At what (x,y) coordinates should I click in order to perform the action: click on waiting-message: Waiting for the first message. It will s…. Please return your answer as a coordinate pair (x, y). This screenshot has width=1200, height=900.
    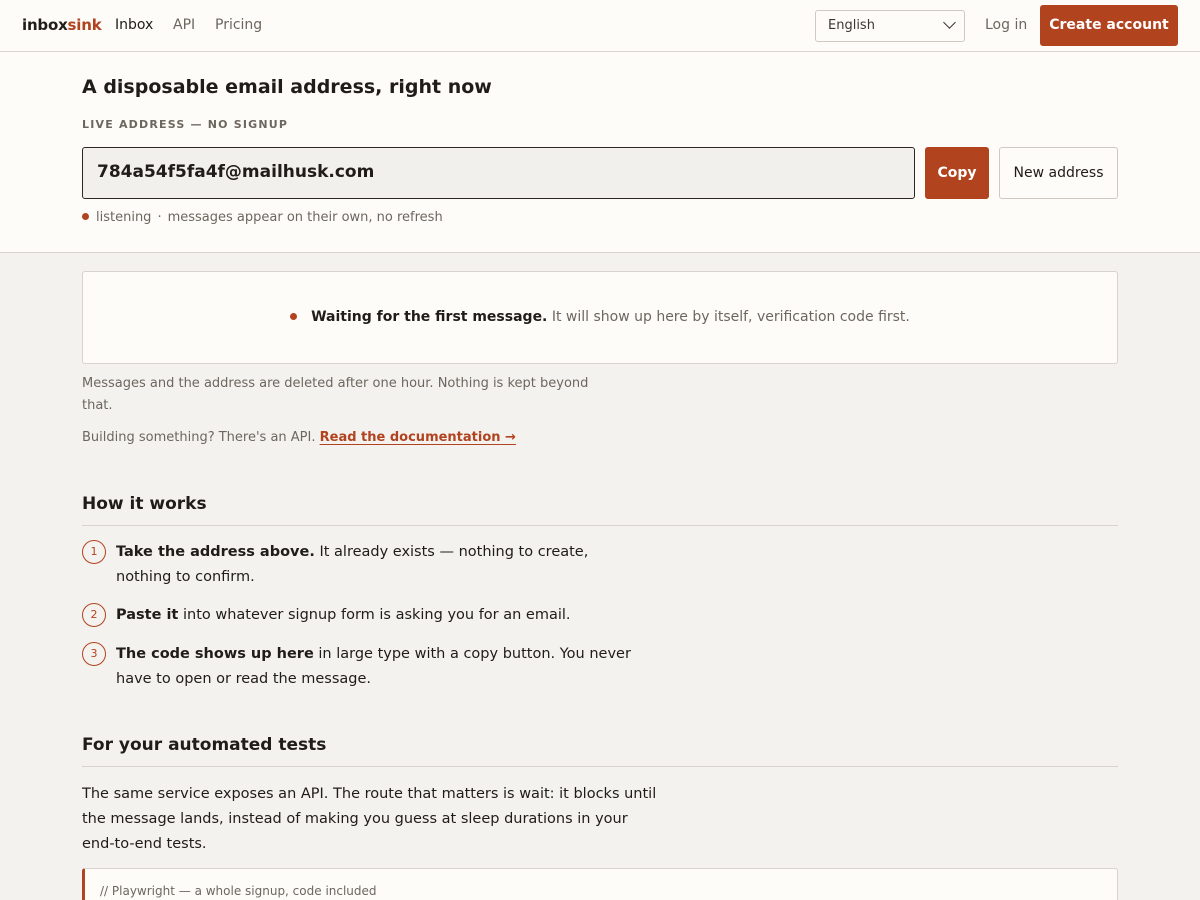
    Looking at the image, I should click on (600, 317).